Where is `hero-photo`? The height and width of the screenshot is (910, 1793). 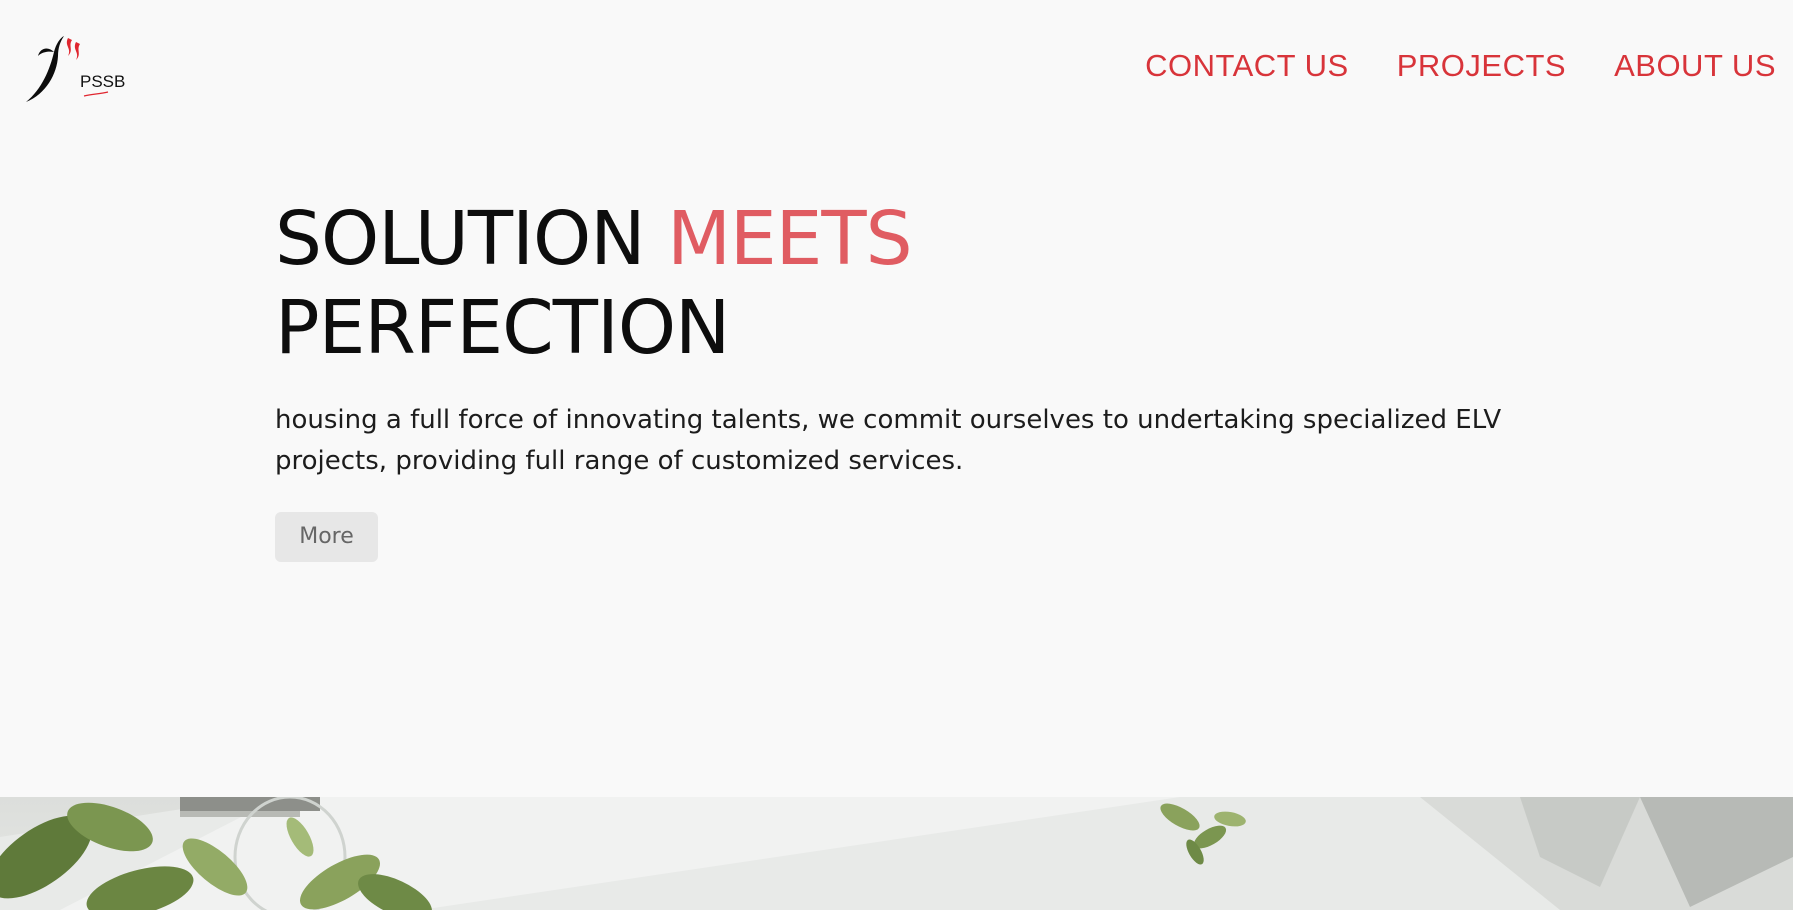 hero-photo is located at coordinates (896, 853).